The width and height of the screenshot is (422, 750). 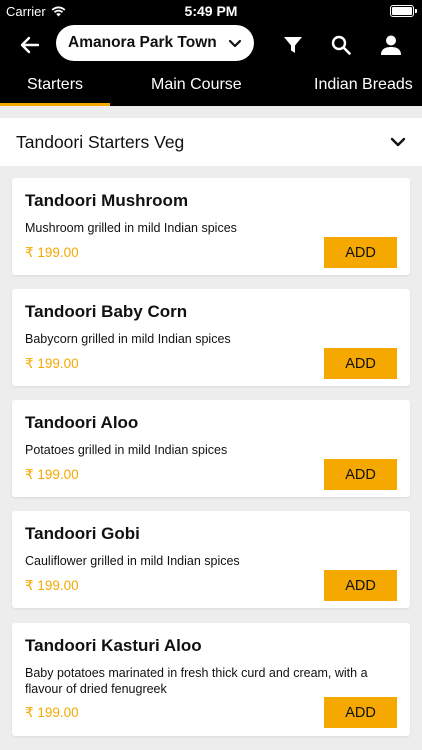 What do you see at coordinates (55, 104) in the screenshot?
I see `active-tab-indicator` at bounding box center [55, 104].